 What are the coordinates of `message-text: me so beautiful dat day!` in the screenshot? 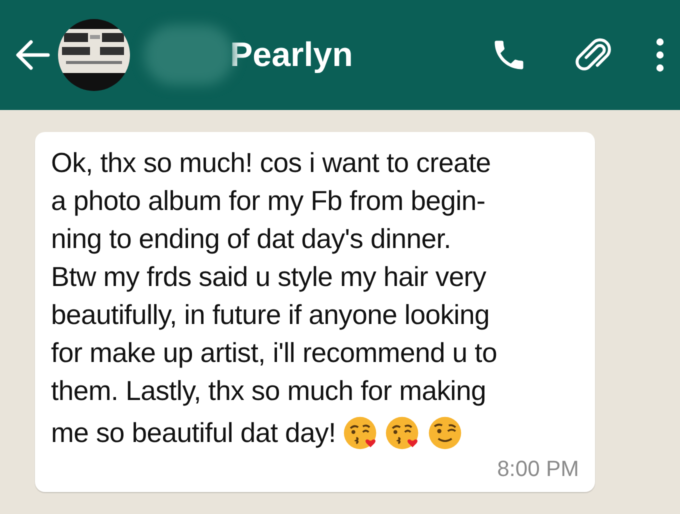 It's located at (193, 433).